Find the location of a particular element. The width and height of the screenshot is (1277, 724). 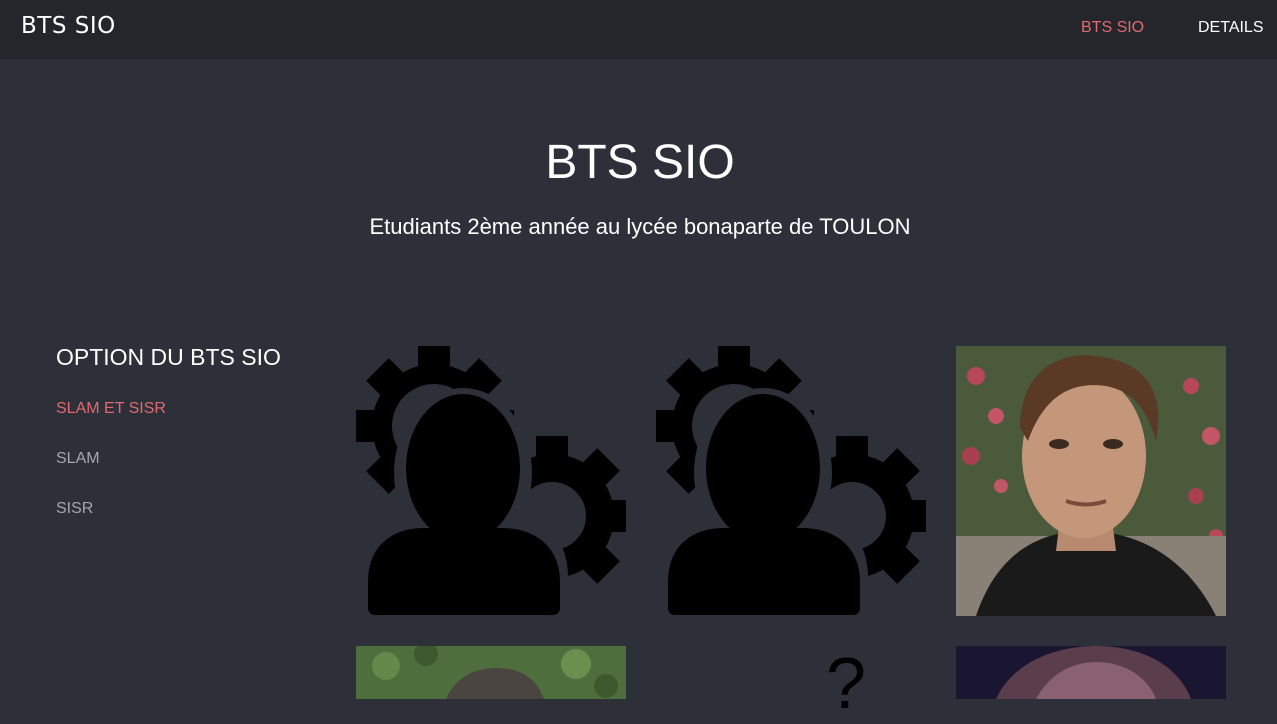

brand-link: BTS SIO is located at coordinates (68, 26).